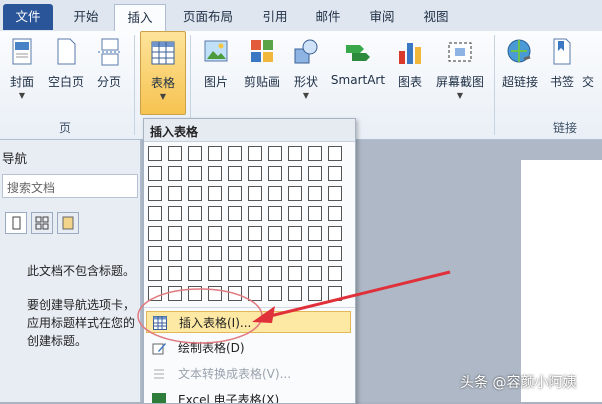  Describe the element at coordinates (200, 316) in the screenshot. I see `highlight-ellipse` at that location.